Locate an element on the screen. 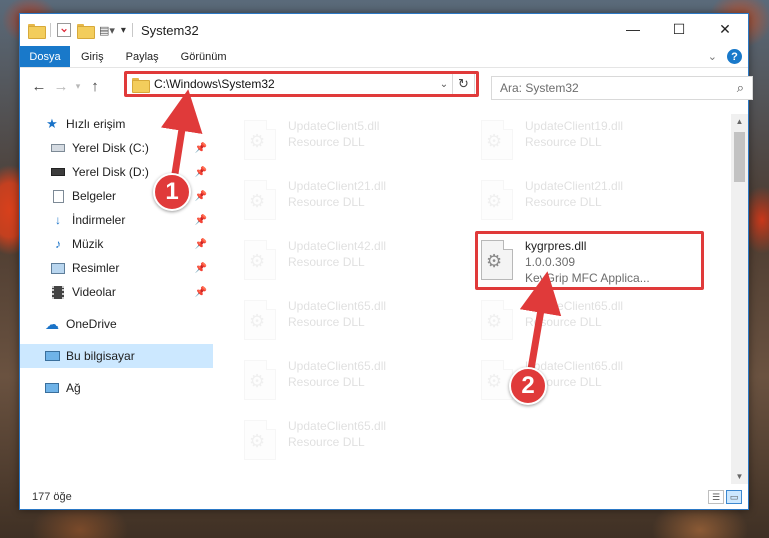 This screenshot has width=769, height=538. window-title: System32 is located at coordinates (169, 30).